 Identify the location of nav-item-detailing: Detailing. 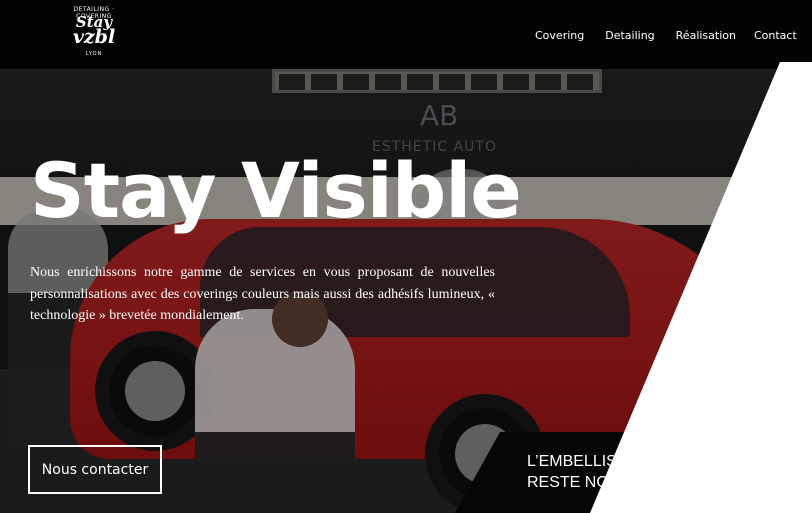
(629, 35).